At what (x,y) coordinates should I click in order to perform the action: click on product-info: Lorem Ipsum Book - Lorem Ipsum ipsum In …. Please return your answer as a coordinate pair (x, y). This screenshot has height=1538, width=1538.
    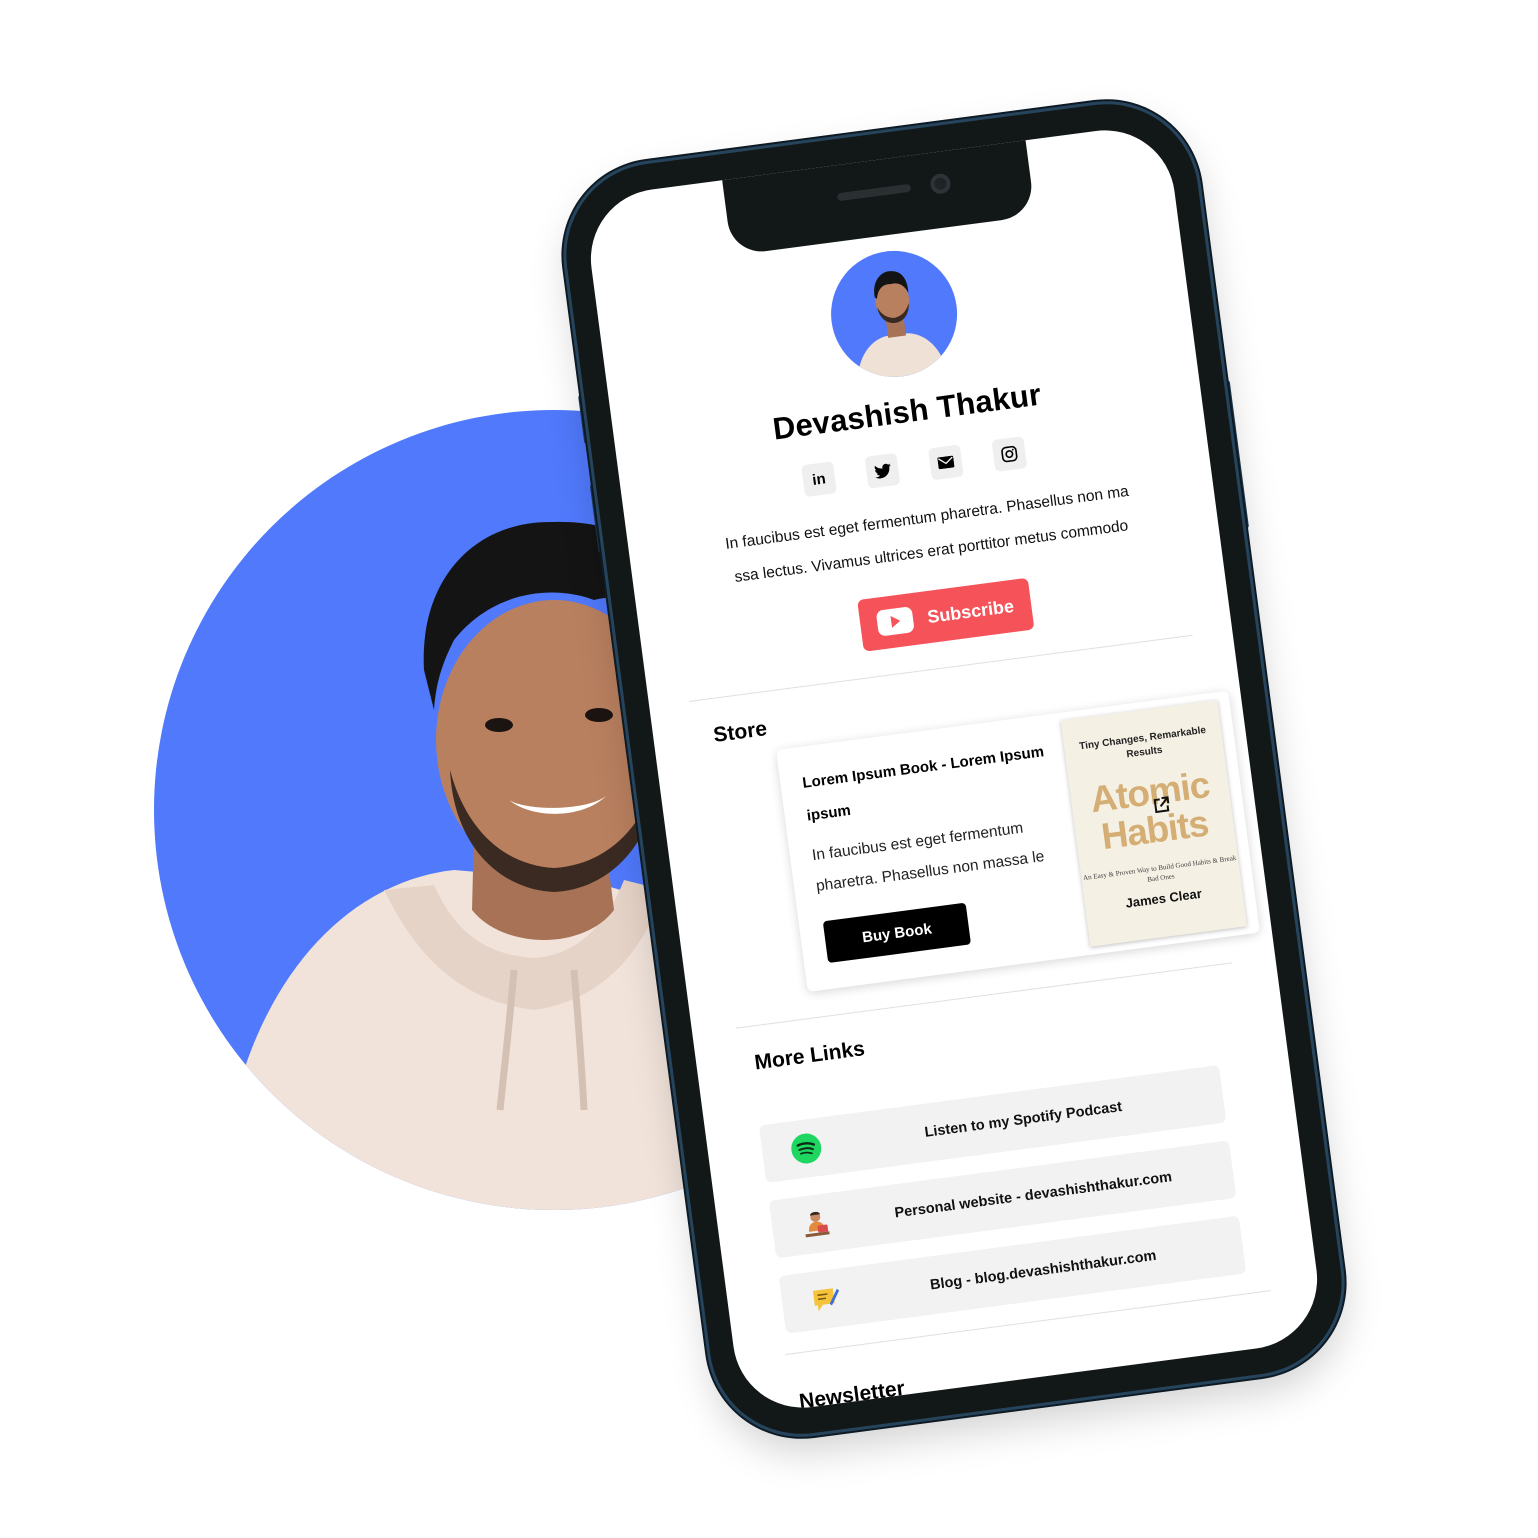
    Looking at the image, I should click on (938, 817).